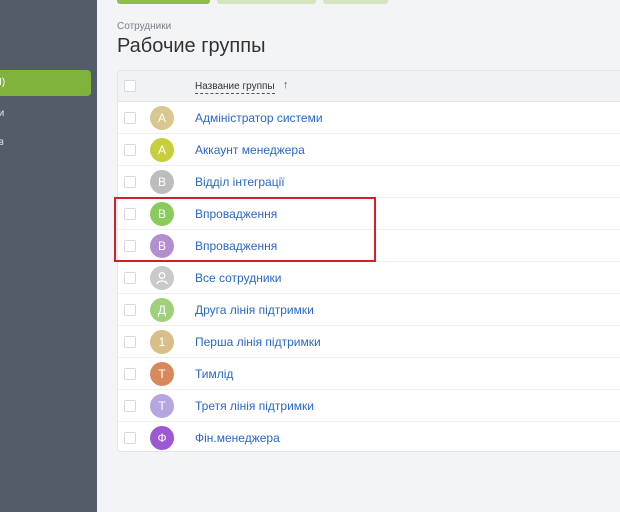 The height and width of the screenshot is (512, 620). What do you see at coordinates (369, 374) in the screenshot?
I see `table-row: Т Тимлід` at bounding box center [369, 374].